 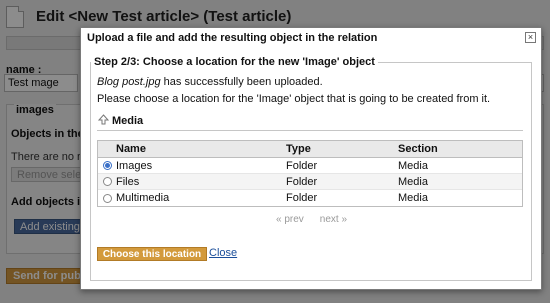 What do you see at coordinates (311, 219) in the screenshot?
I see `pagination: « prev next »` at bounding box center [311, 219].